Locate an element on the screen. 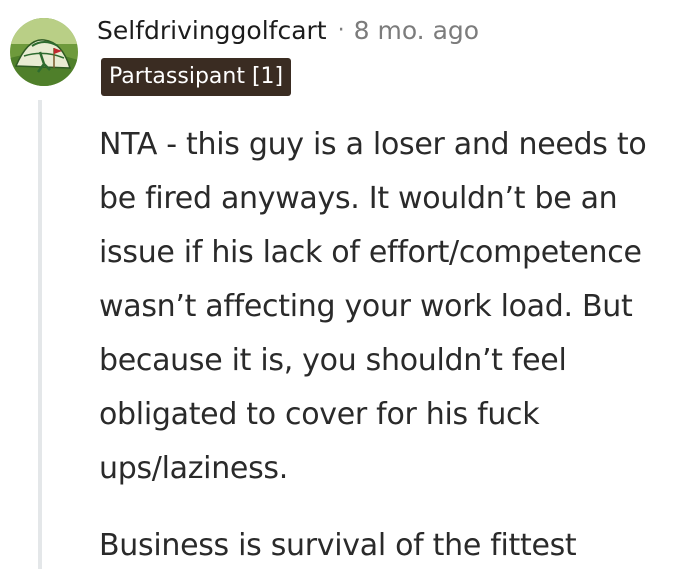 Image resolution: width=700 pixels, height=573 pixels. comment-text-line: wasn’t affecting your work load. But is located at coordinates (366, 306).